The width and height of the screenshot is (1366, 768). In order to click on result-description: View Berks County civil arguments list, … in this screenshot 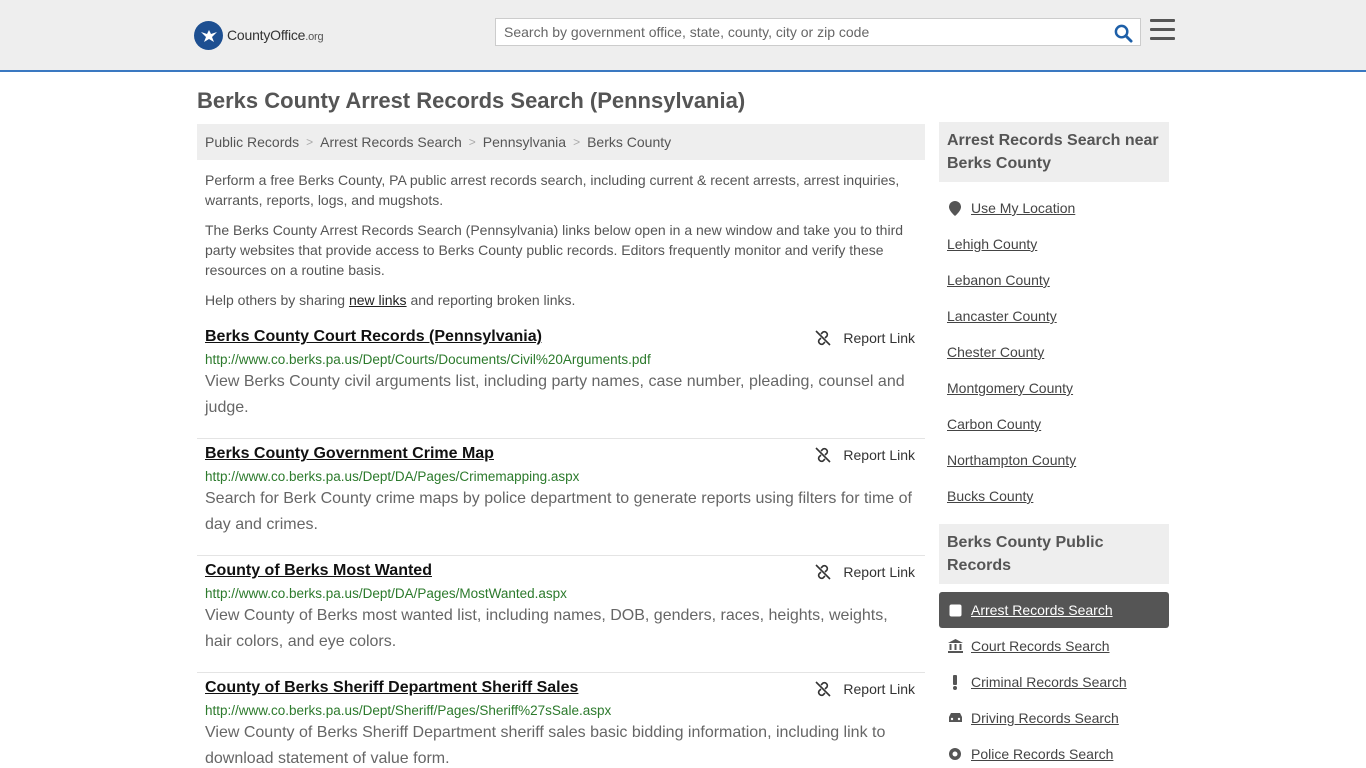, I will do `click(555, 394)`.